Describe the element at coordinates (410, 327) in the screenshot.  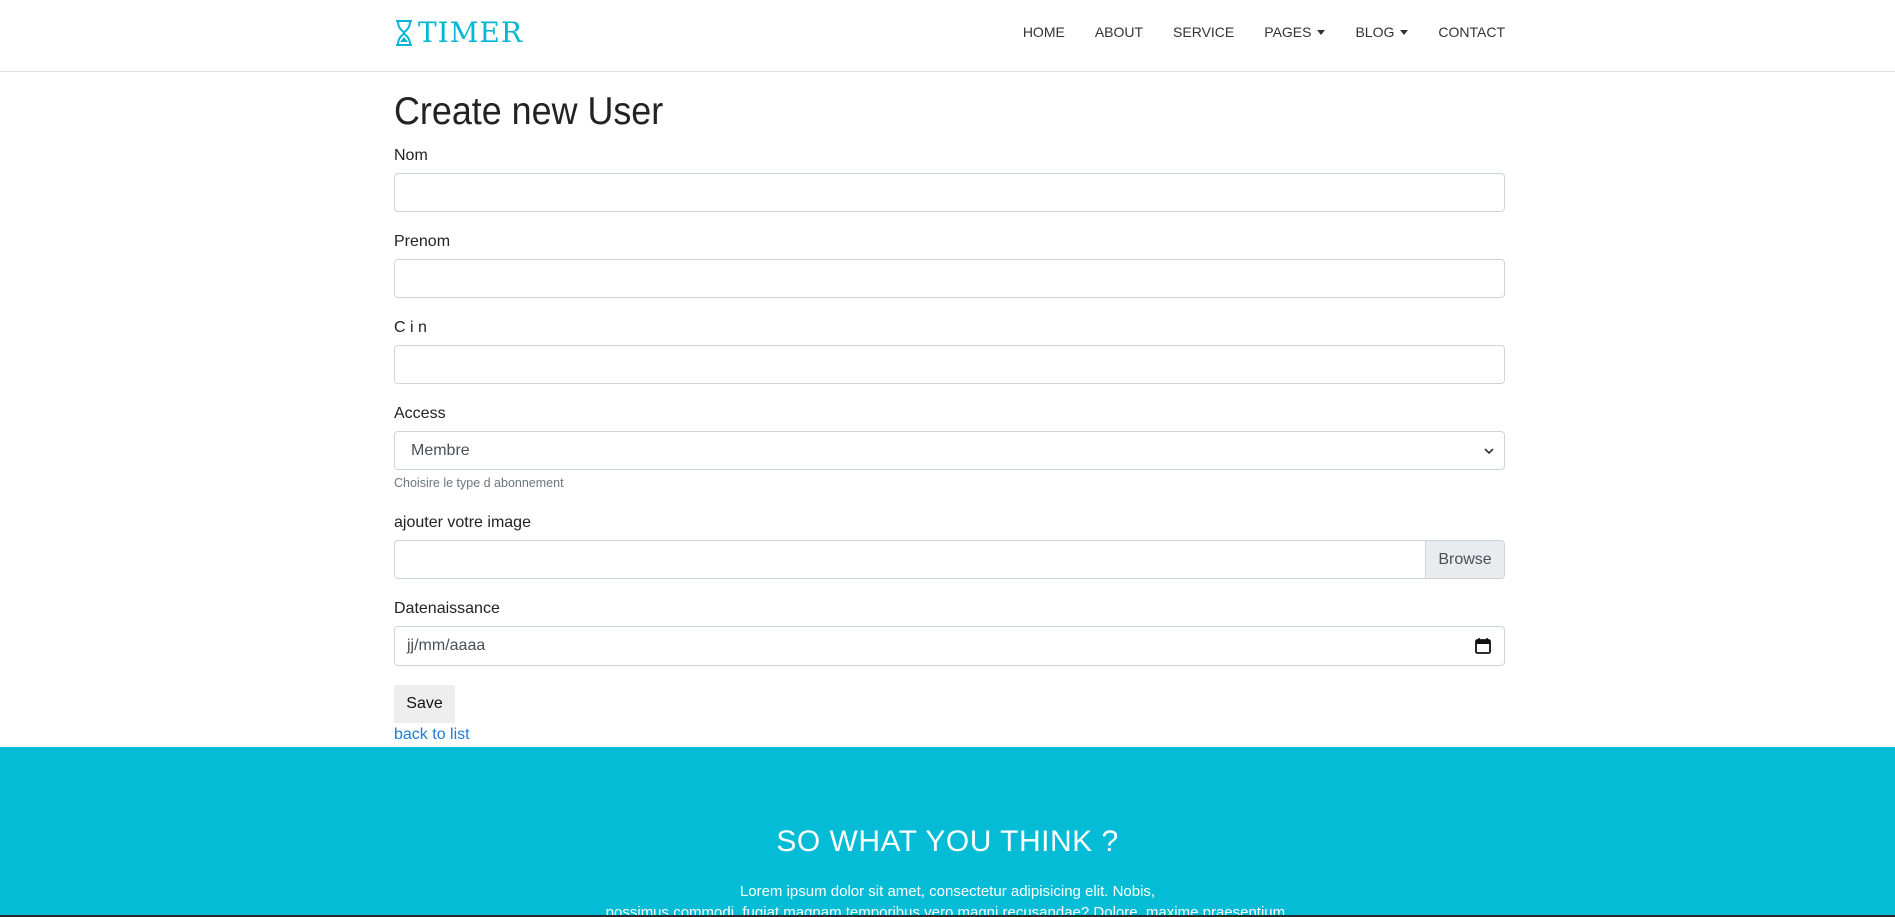
I see `cin-label: C i n` at that location.